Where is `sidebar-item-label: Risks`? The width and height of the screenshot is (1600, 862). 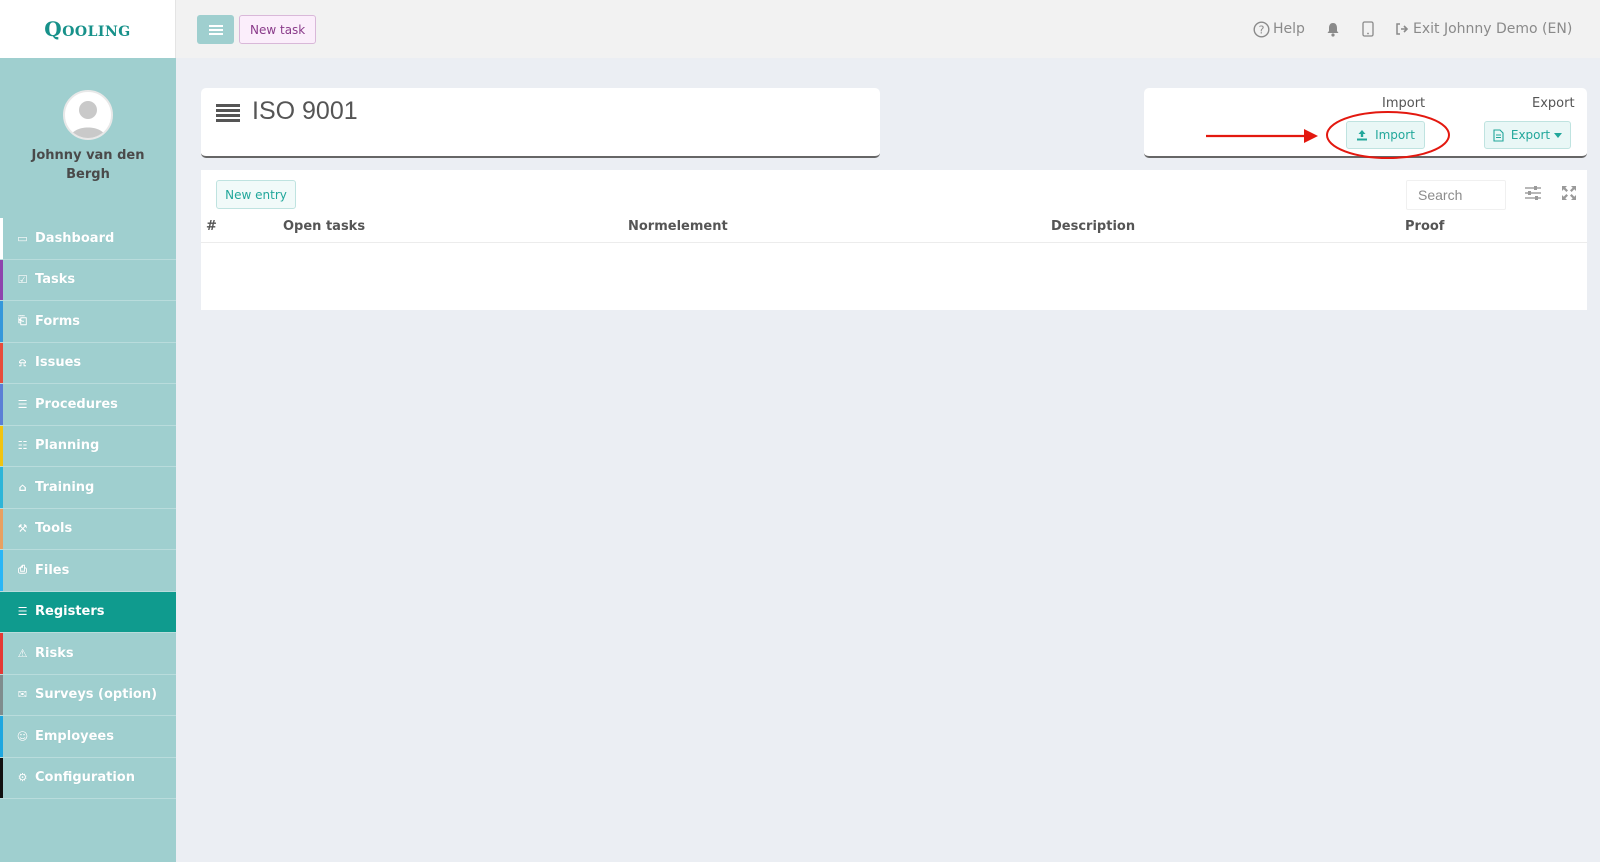 sidebar-item-label: Risks is located at coordinates (54, 653).